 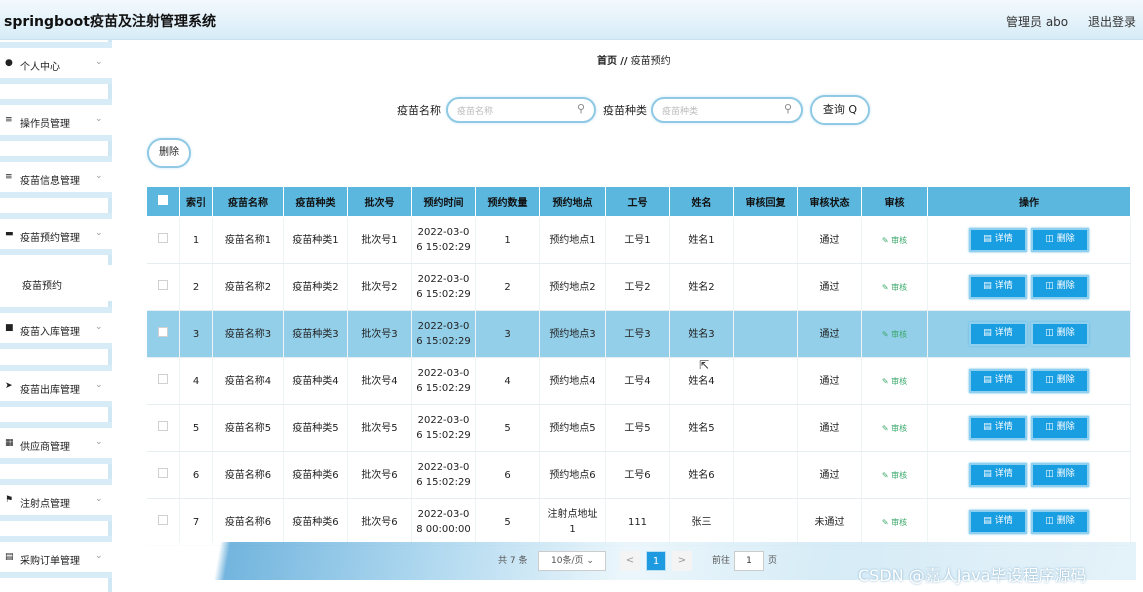 What do you see at coordinates (885, 475) in the screenshot?
I see `edit-icon: ✎` at bounding box center [885, 475].